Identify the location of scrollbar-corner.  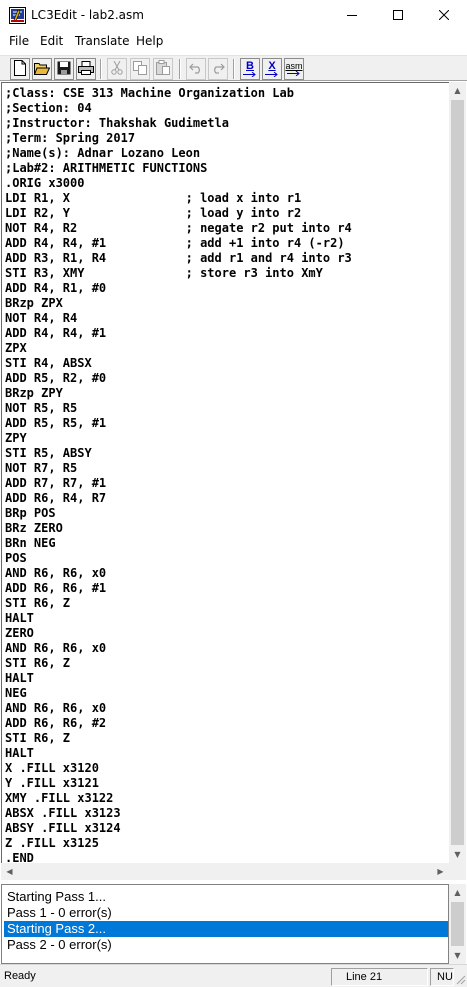
(457, 871).